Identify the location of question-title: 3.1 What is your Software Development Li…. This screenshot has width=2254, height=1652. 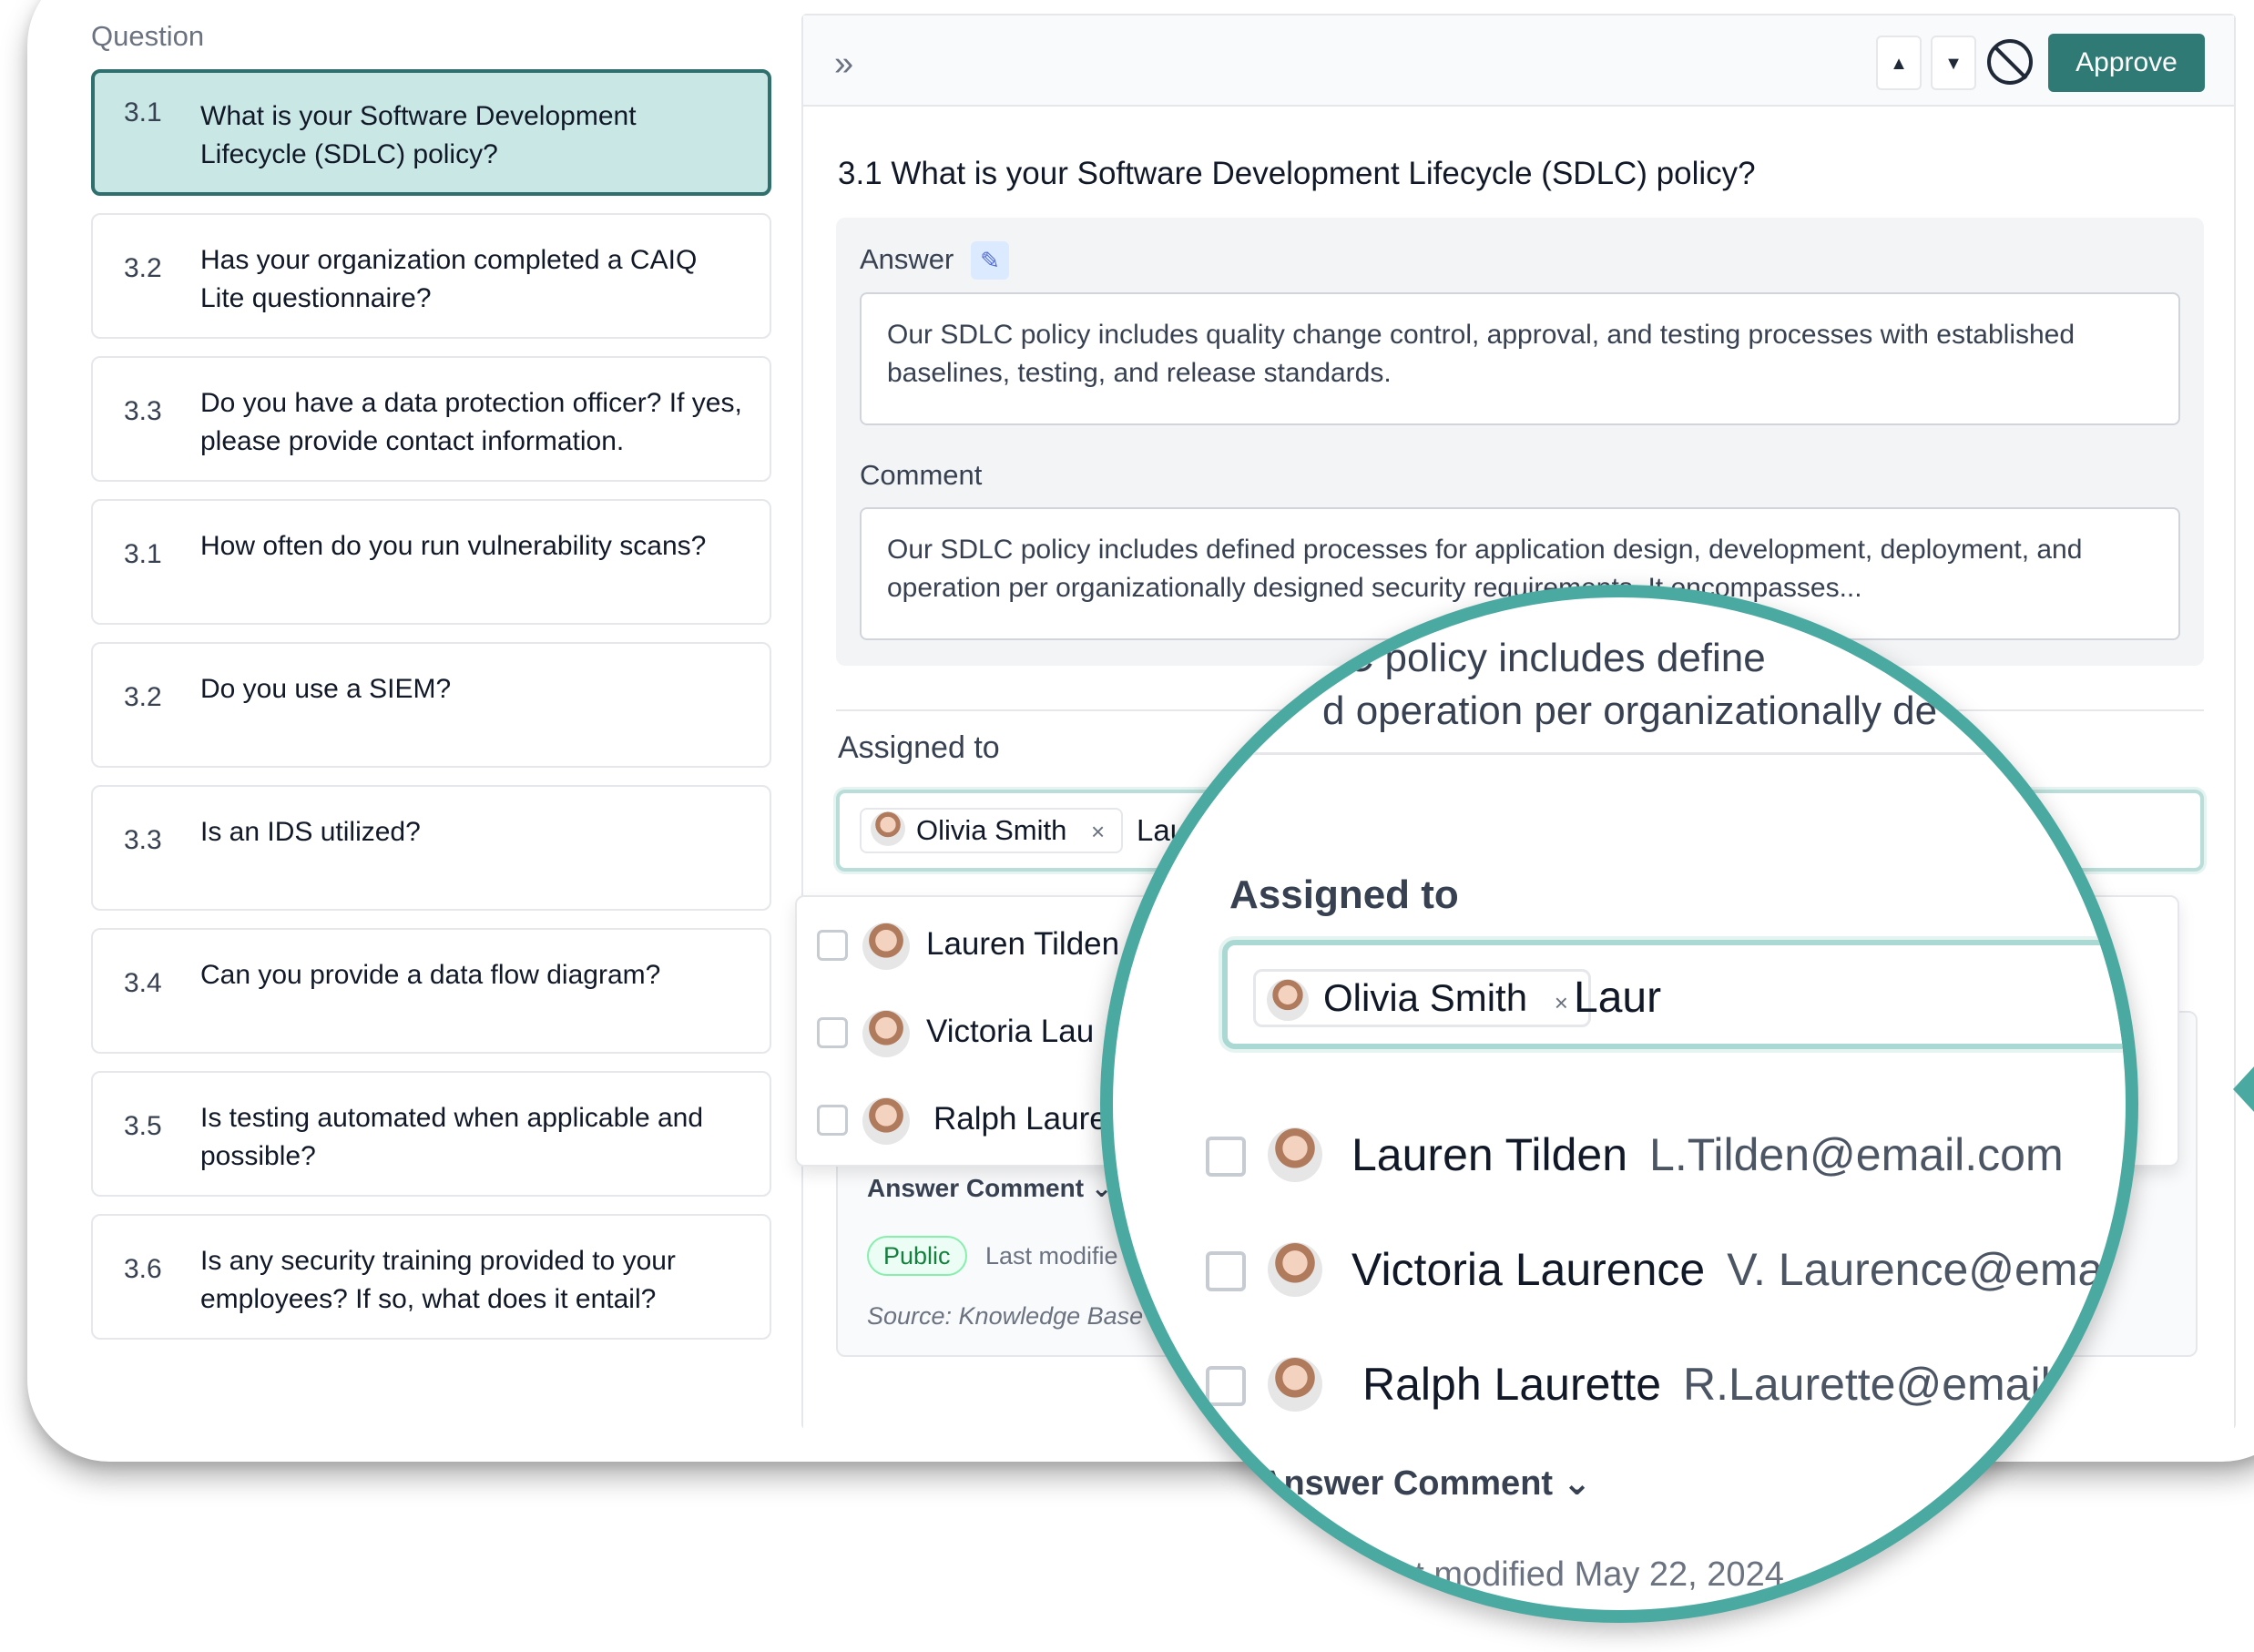
(1297, 173).